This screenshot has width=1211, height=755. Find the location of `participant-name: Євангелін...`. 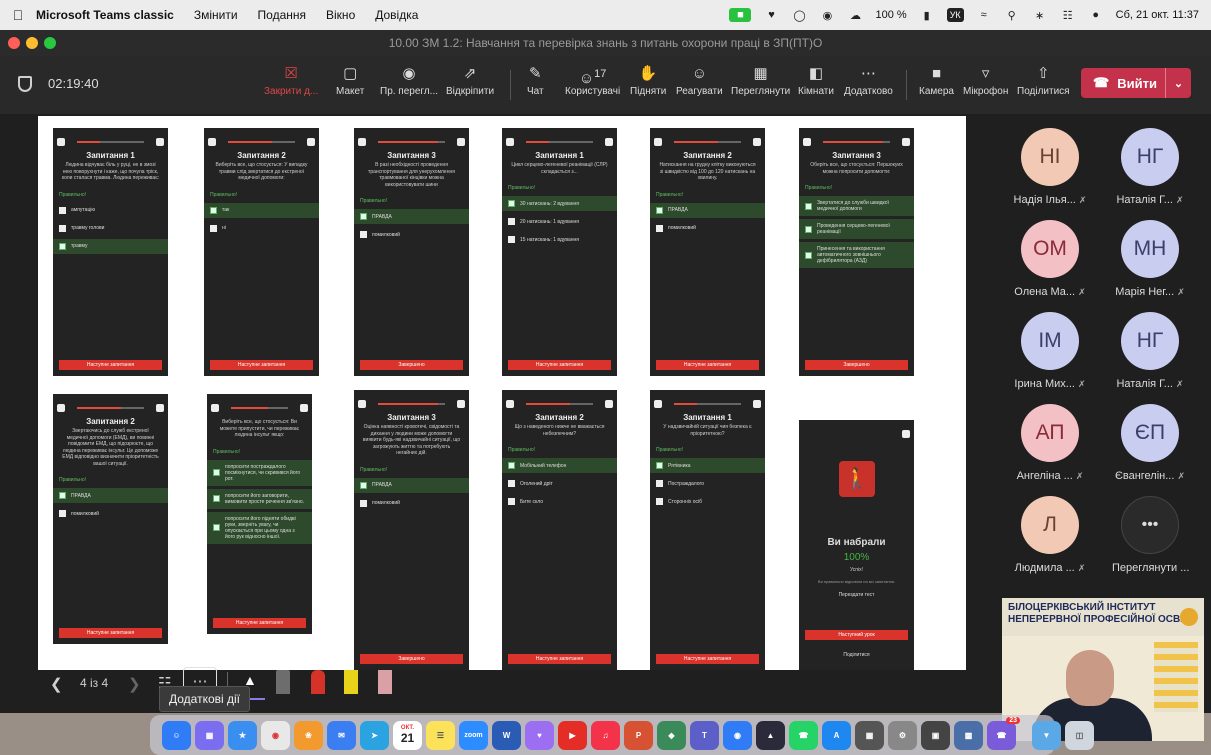

participant-name: Євангелін... is located at coordinates (1144, 476).